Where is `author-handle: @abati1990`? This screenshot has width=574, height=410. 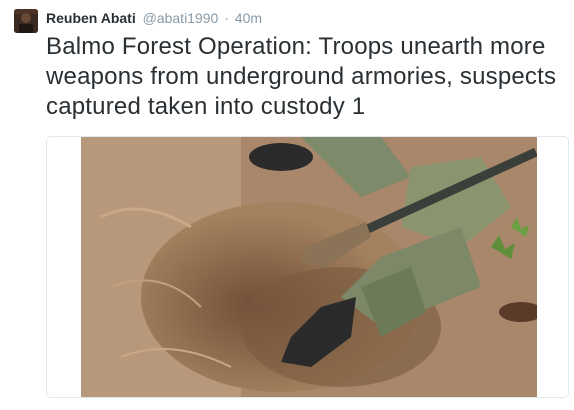
author-handle: @abati1990 is located at coordinates (181, 18).